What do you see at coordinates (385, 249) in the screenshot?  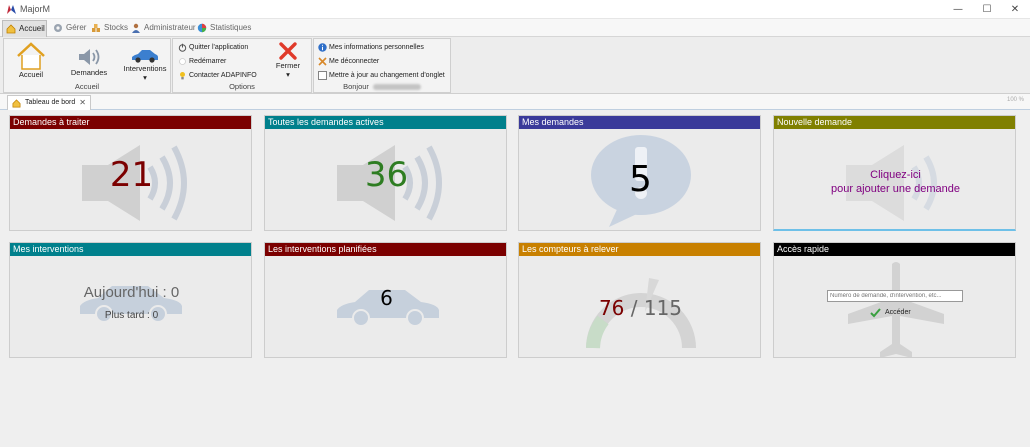 I see `tile-title: Les interventions planifiées` at bounding box center [385, 249].